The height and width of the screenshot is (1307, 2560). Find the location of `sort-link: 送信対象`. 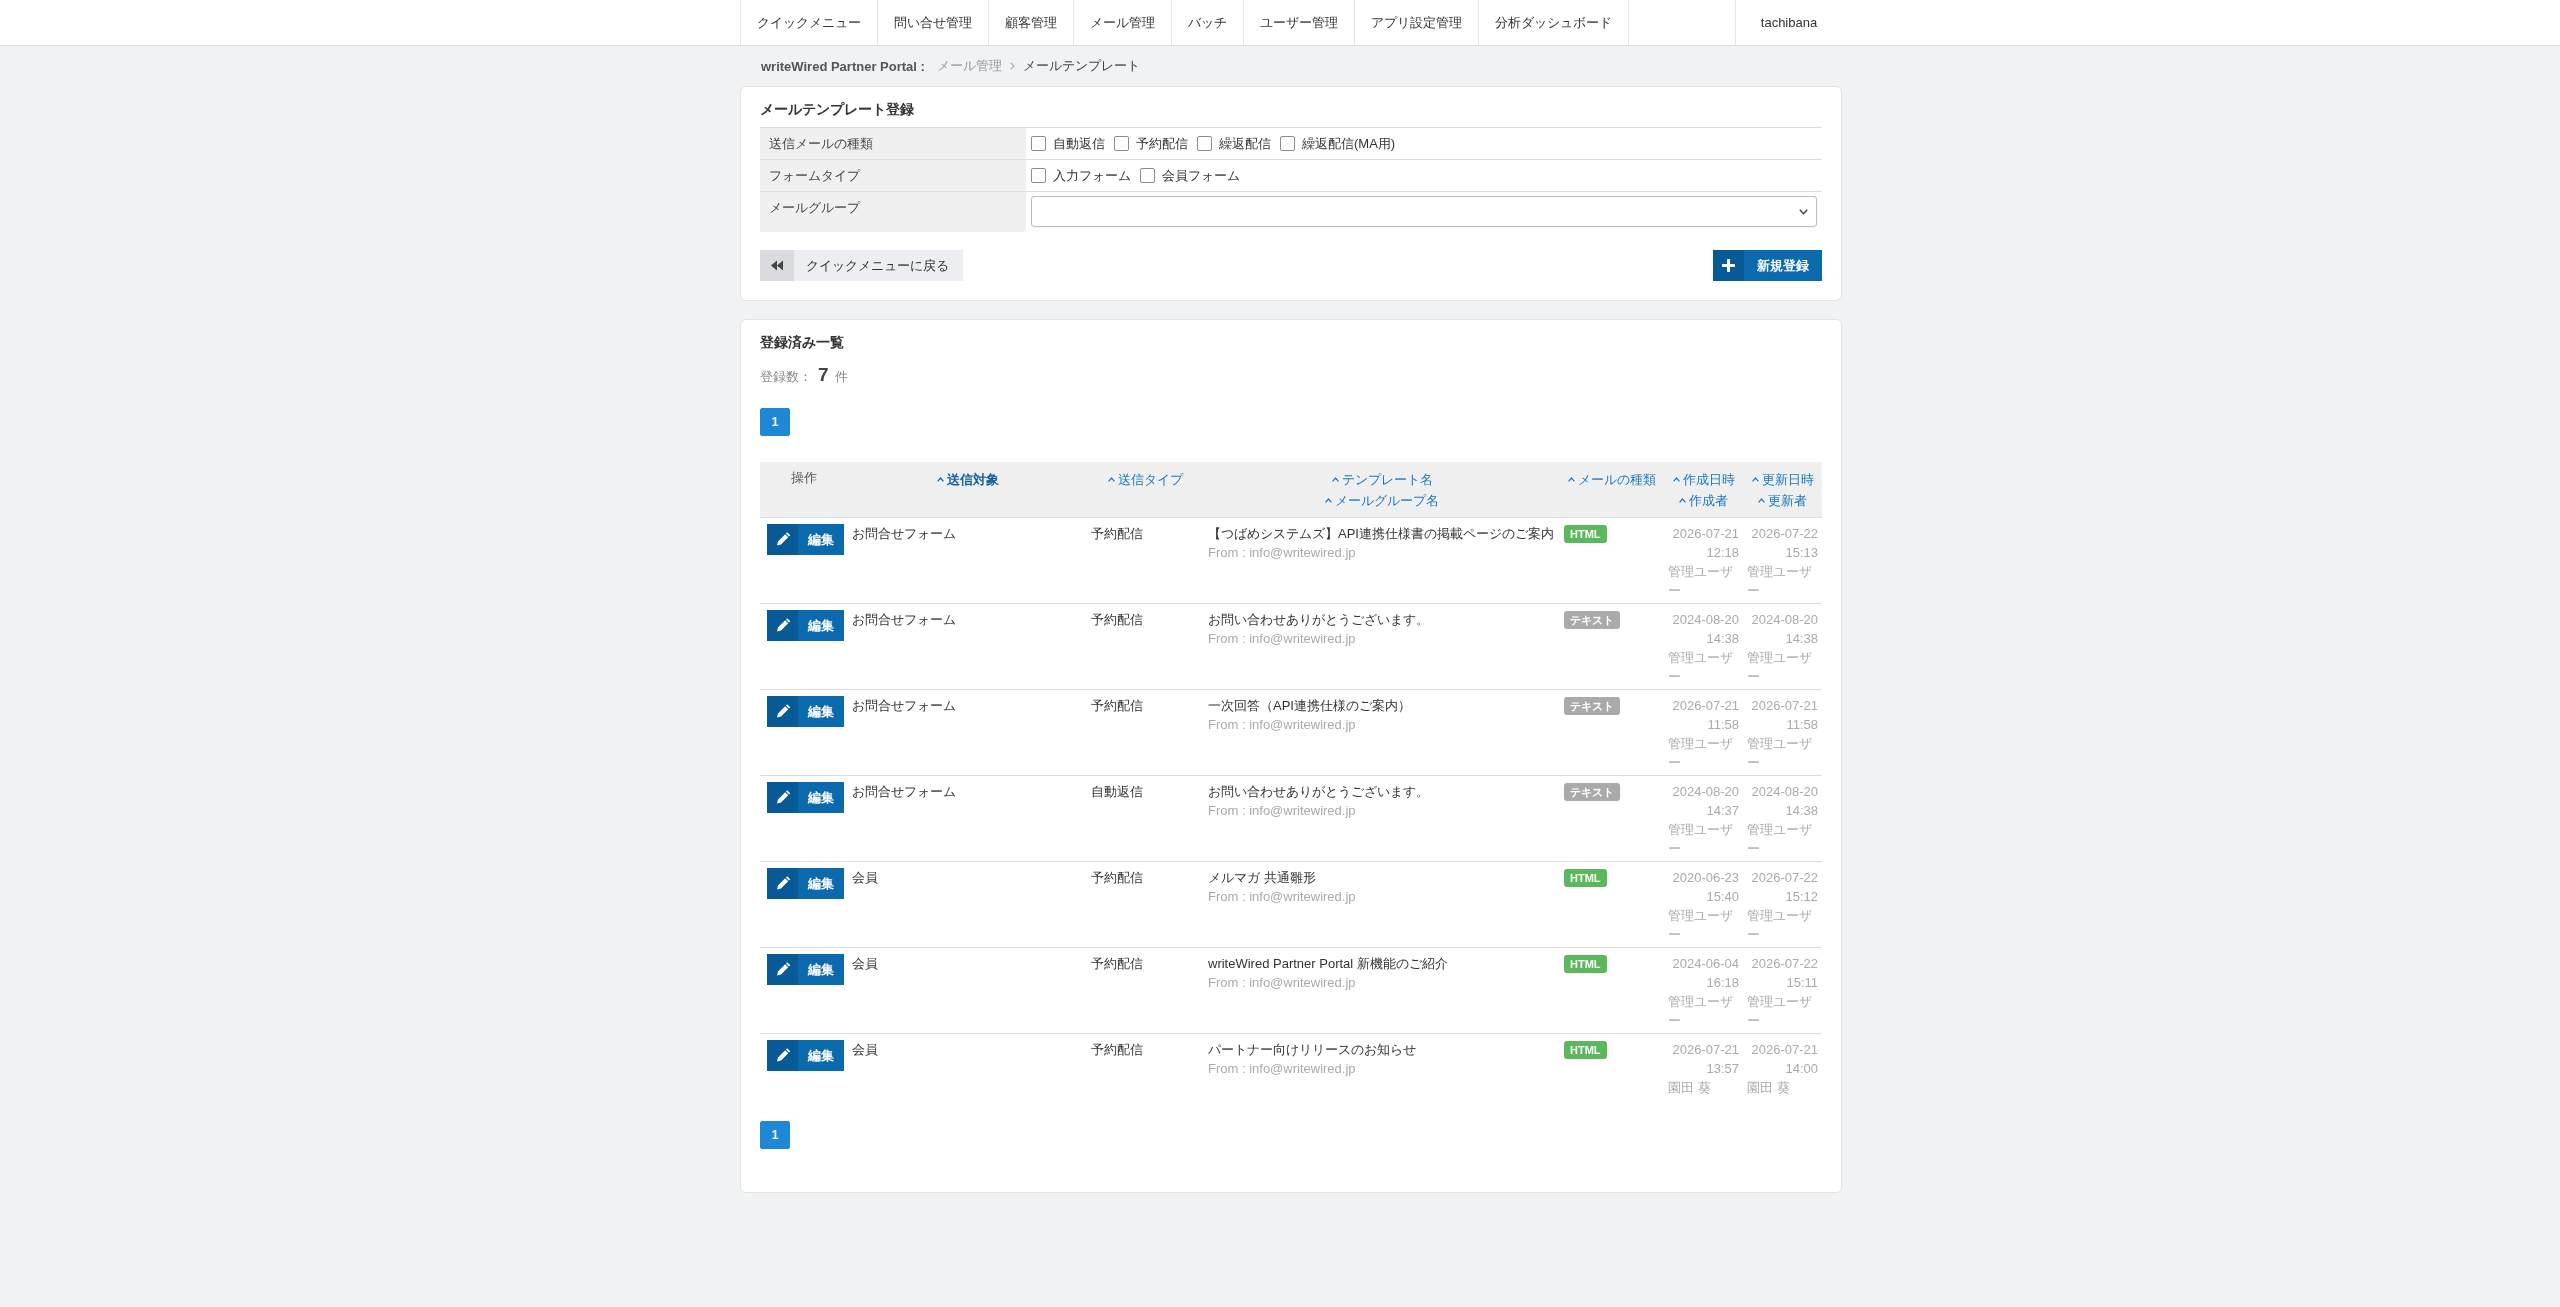

sort-link: 送信対象 is located at coordinates (967, 479).